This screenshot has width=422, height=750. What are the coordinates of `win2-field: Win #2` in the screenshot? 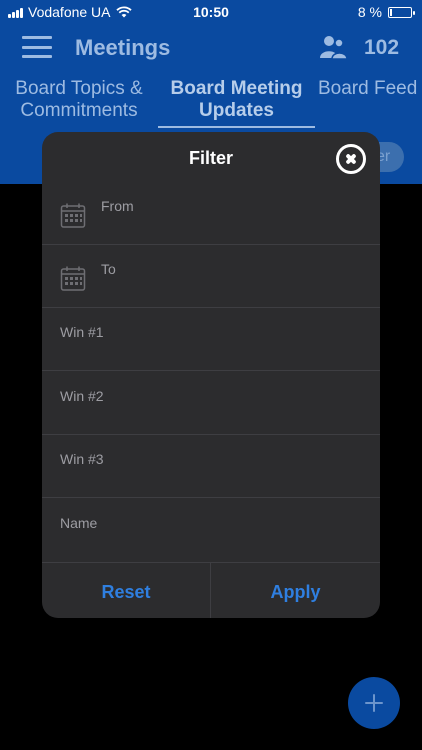 It's located at (211, 403).